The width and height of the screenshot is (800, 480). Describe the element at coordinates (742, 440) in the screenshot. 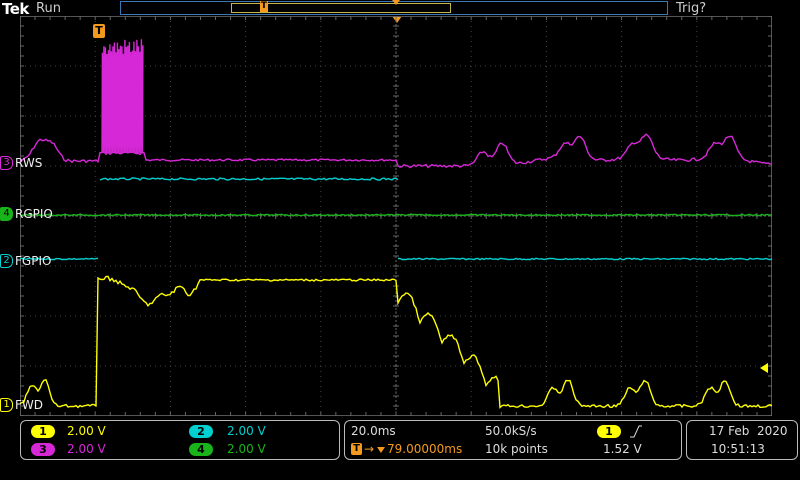

I see `datetime-panel: 17 Feb 2020 10:51:13` at that location.